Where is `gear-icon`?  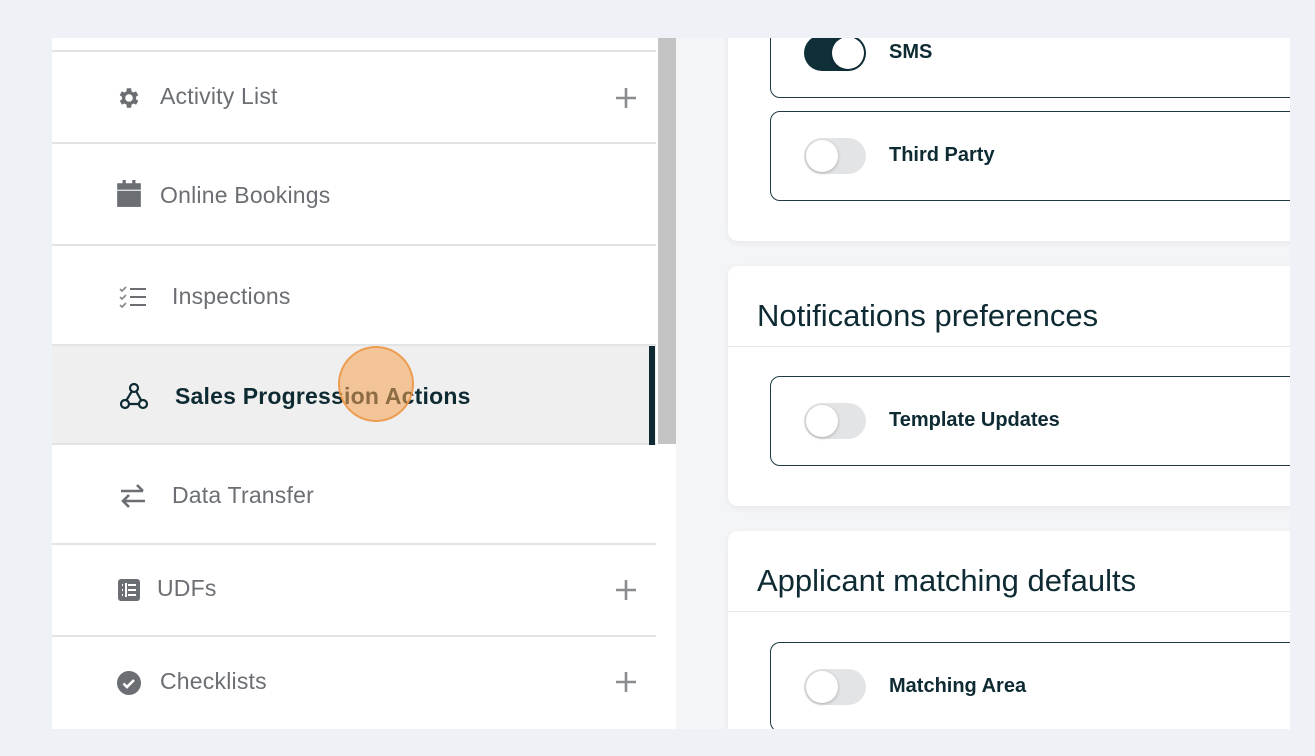 gear-icon is located at coordinates (129, 98).